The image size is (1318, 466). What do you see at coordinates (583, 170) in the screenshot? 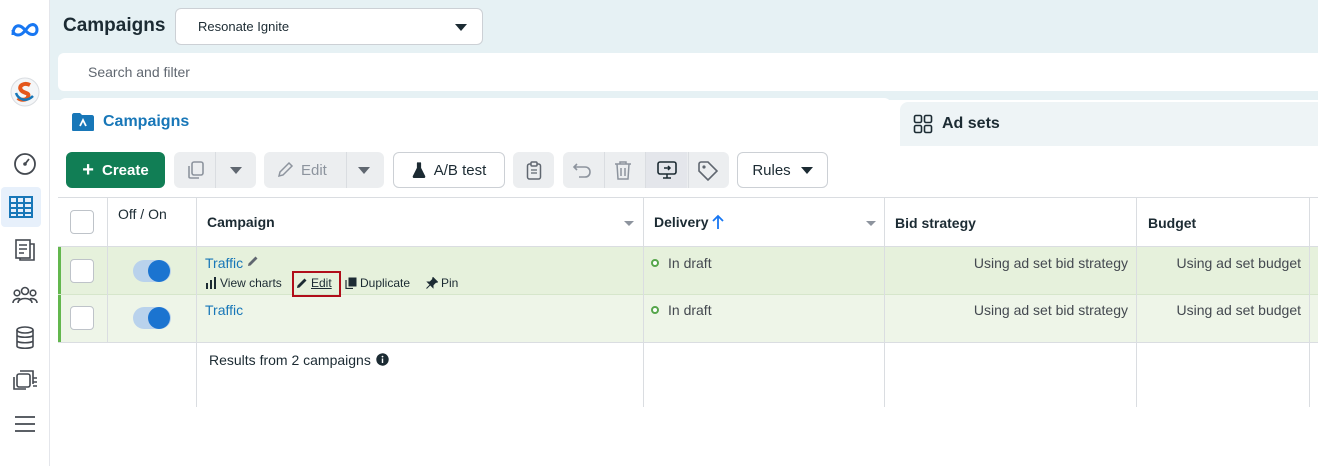
I see `undo-icon` at bounding box center [583, 170].